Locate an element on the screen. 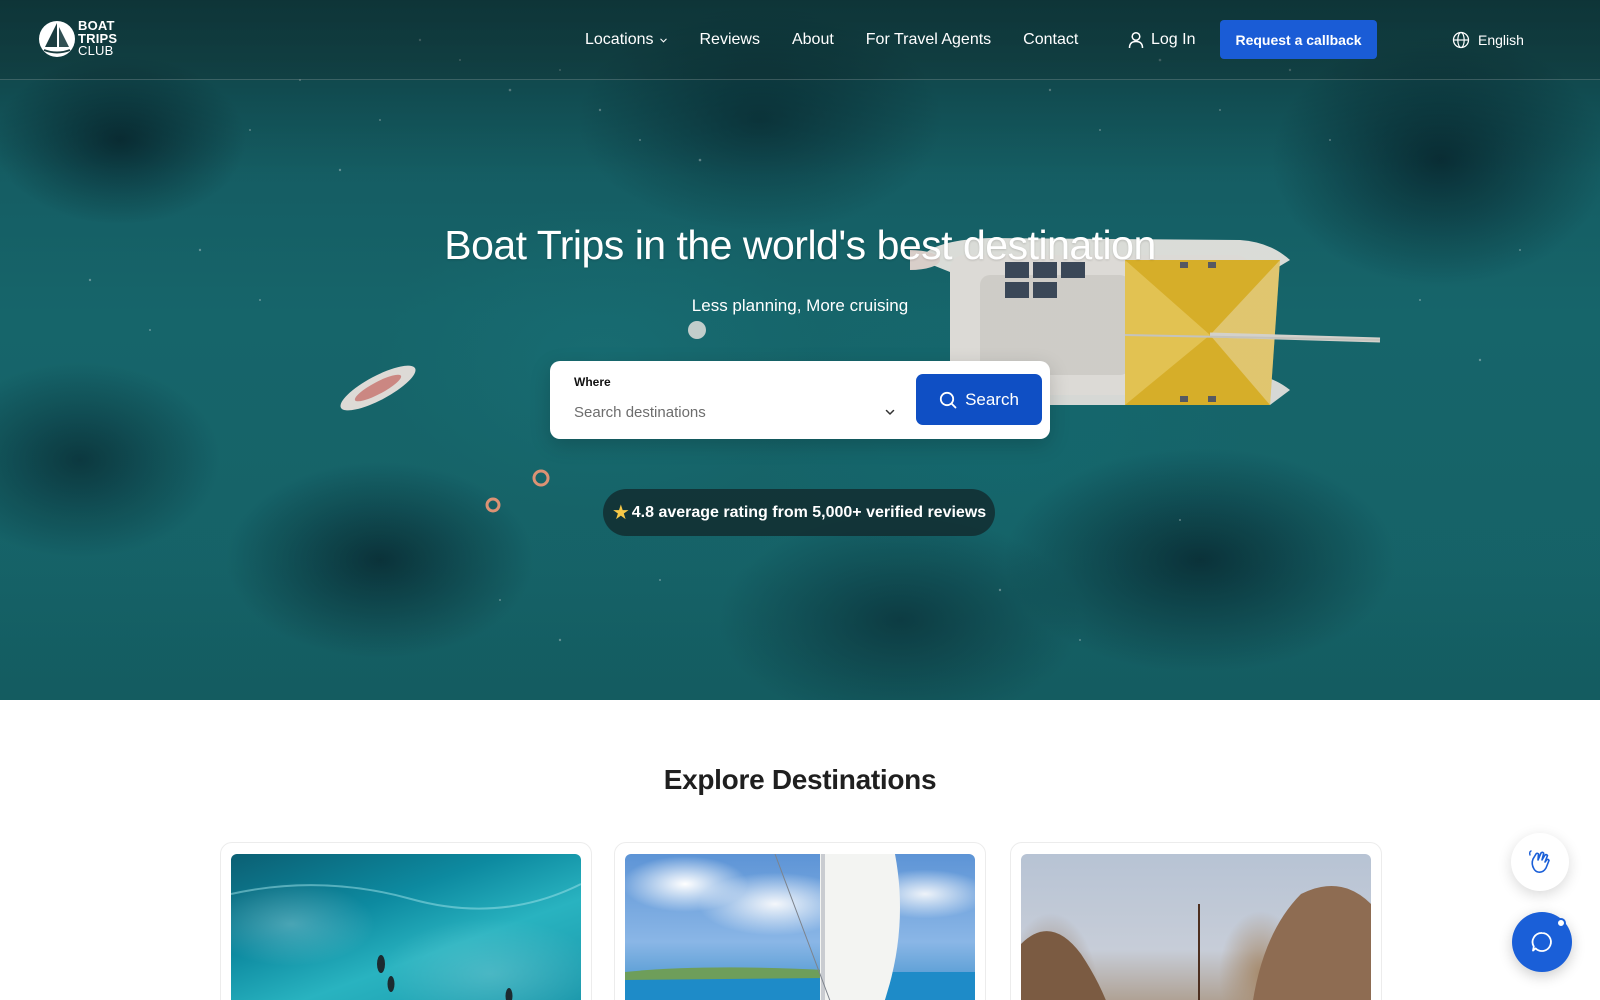  hero-subtitle: Less planning, More cruising is located at coordinates (800, 305).